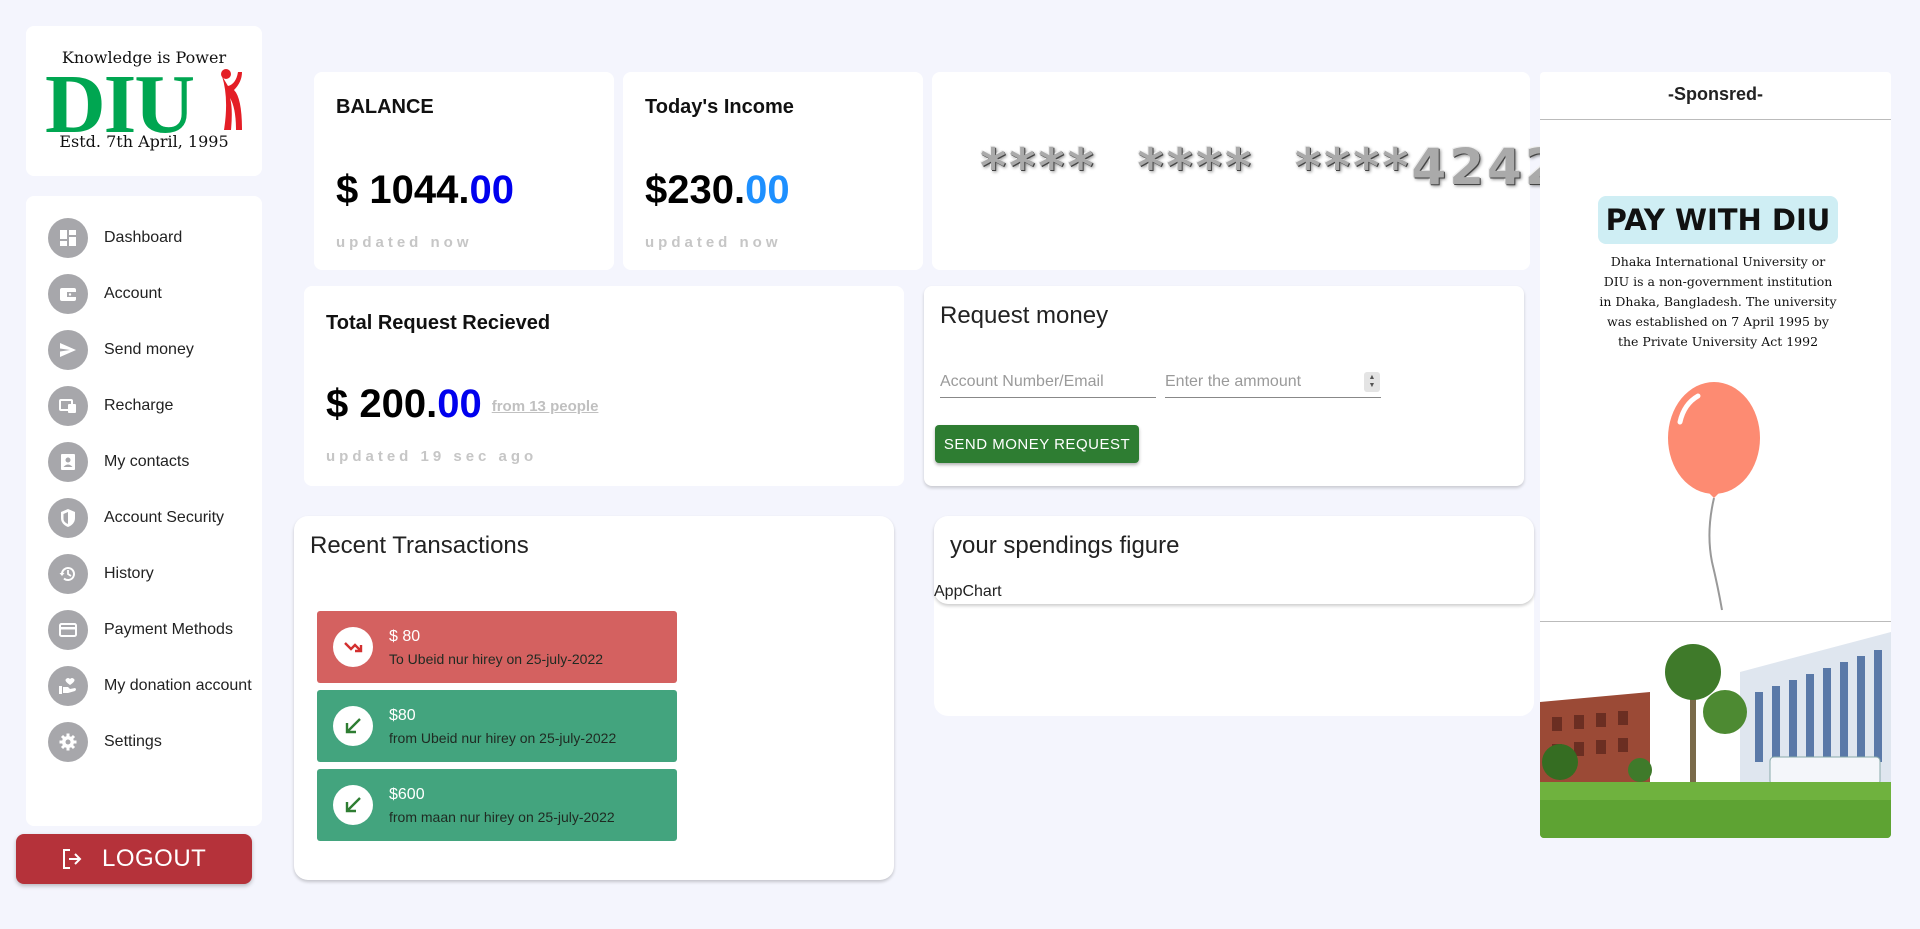 This screenshot has height=929, width=1920. Describe the element at coordinates (713, 242) in the screenshot. I see `income-updated: updated now` at that location.